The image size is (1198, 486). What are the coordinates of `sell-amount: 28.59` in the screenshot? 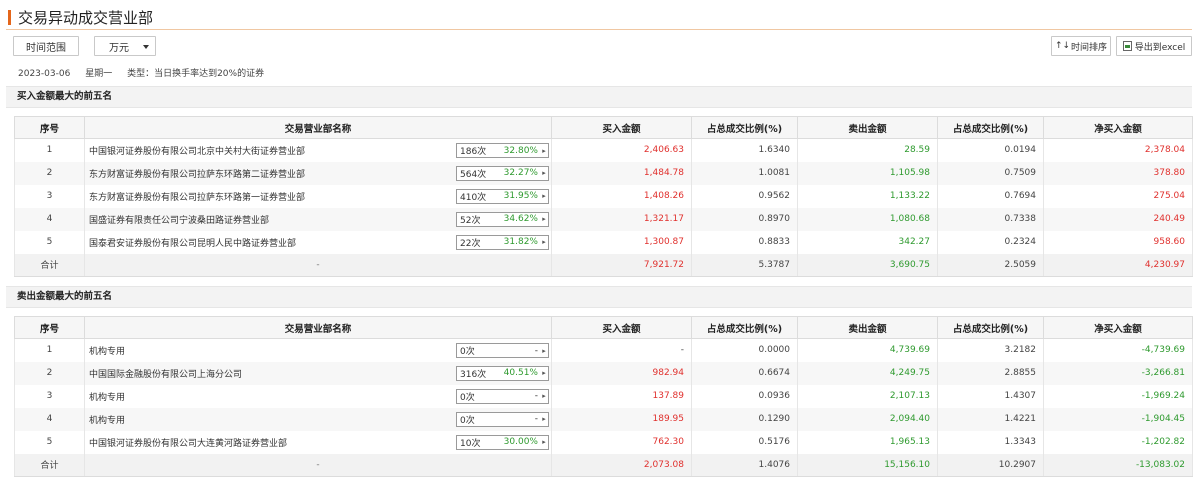 It's located at (867, 150).